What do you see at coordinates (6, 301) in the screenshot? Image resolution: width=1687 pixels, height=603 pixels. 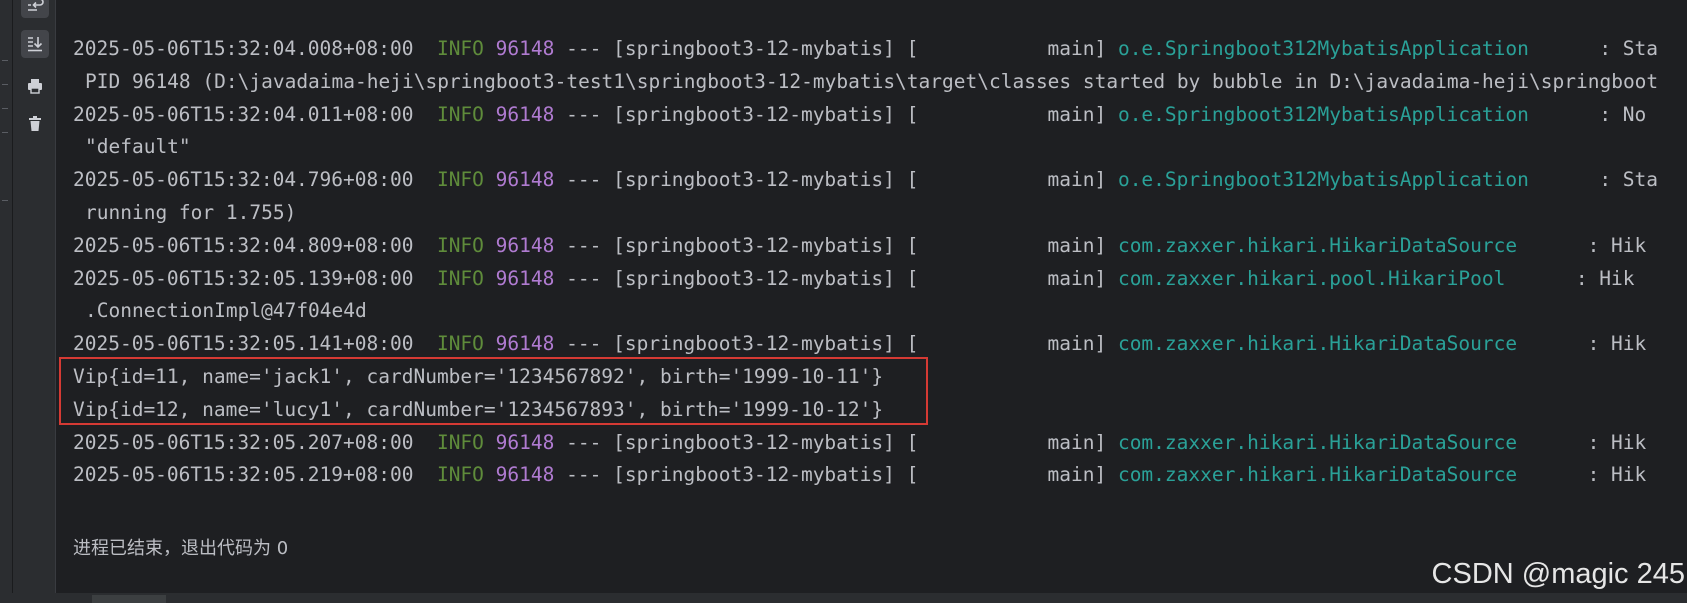 I see `left-edge-strip` at bounding box center [6, 301].